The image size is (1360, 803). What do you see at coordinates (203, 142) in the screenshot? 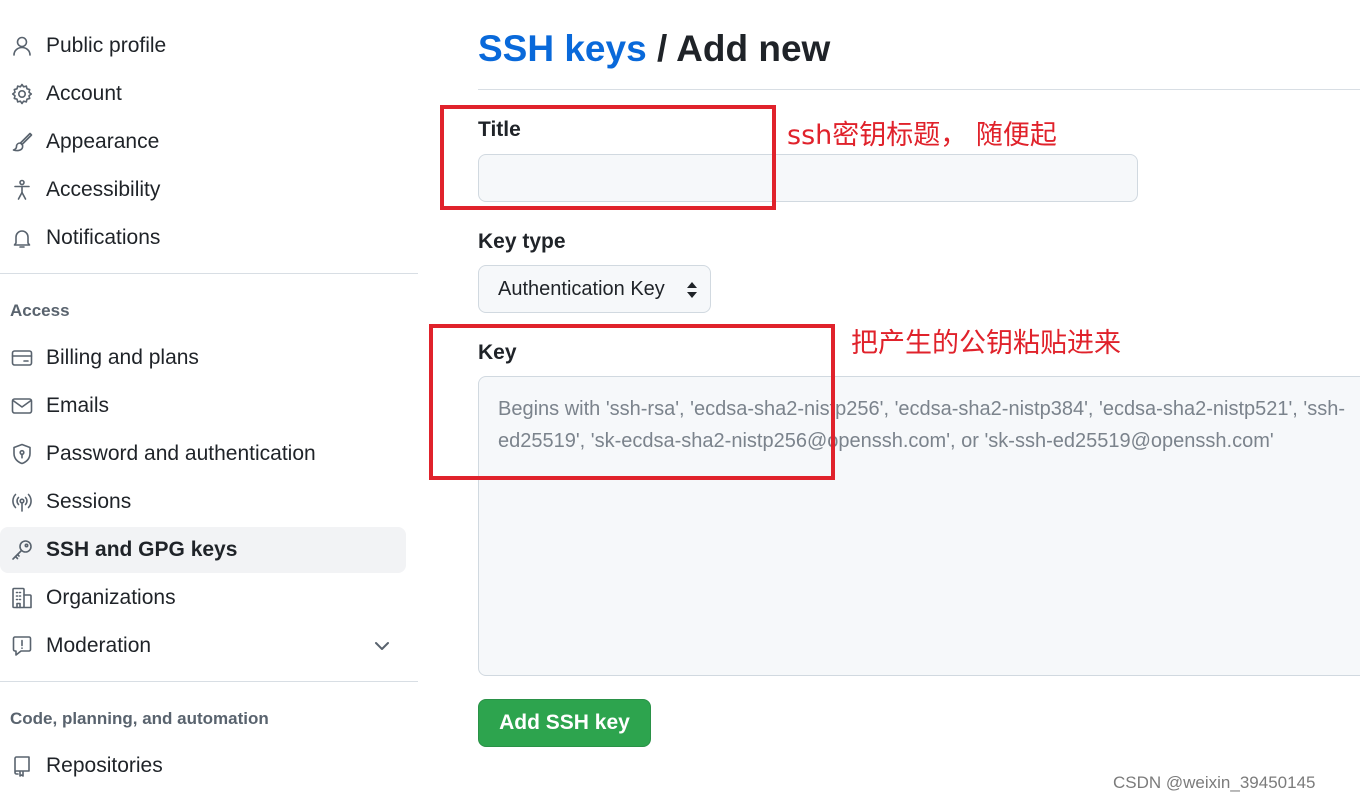
I see `sidebar-item-appearance: Appearance` at bounding box center [203, 142].